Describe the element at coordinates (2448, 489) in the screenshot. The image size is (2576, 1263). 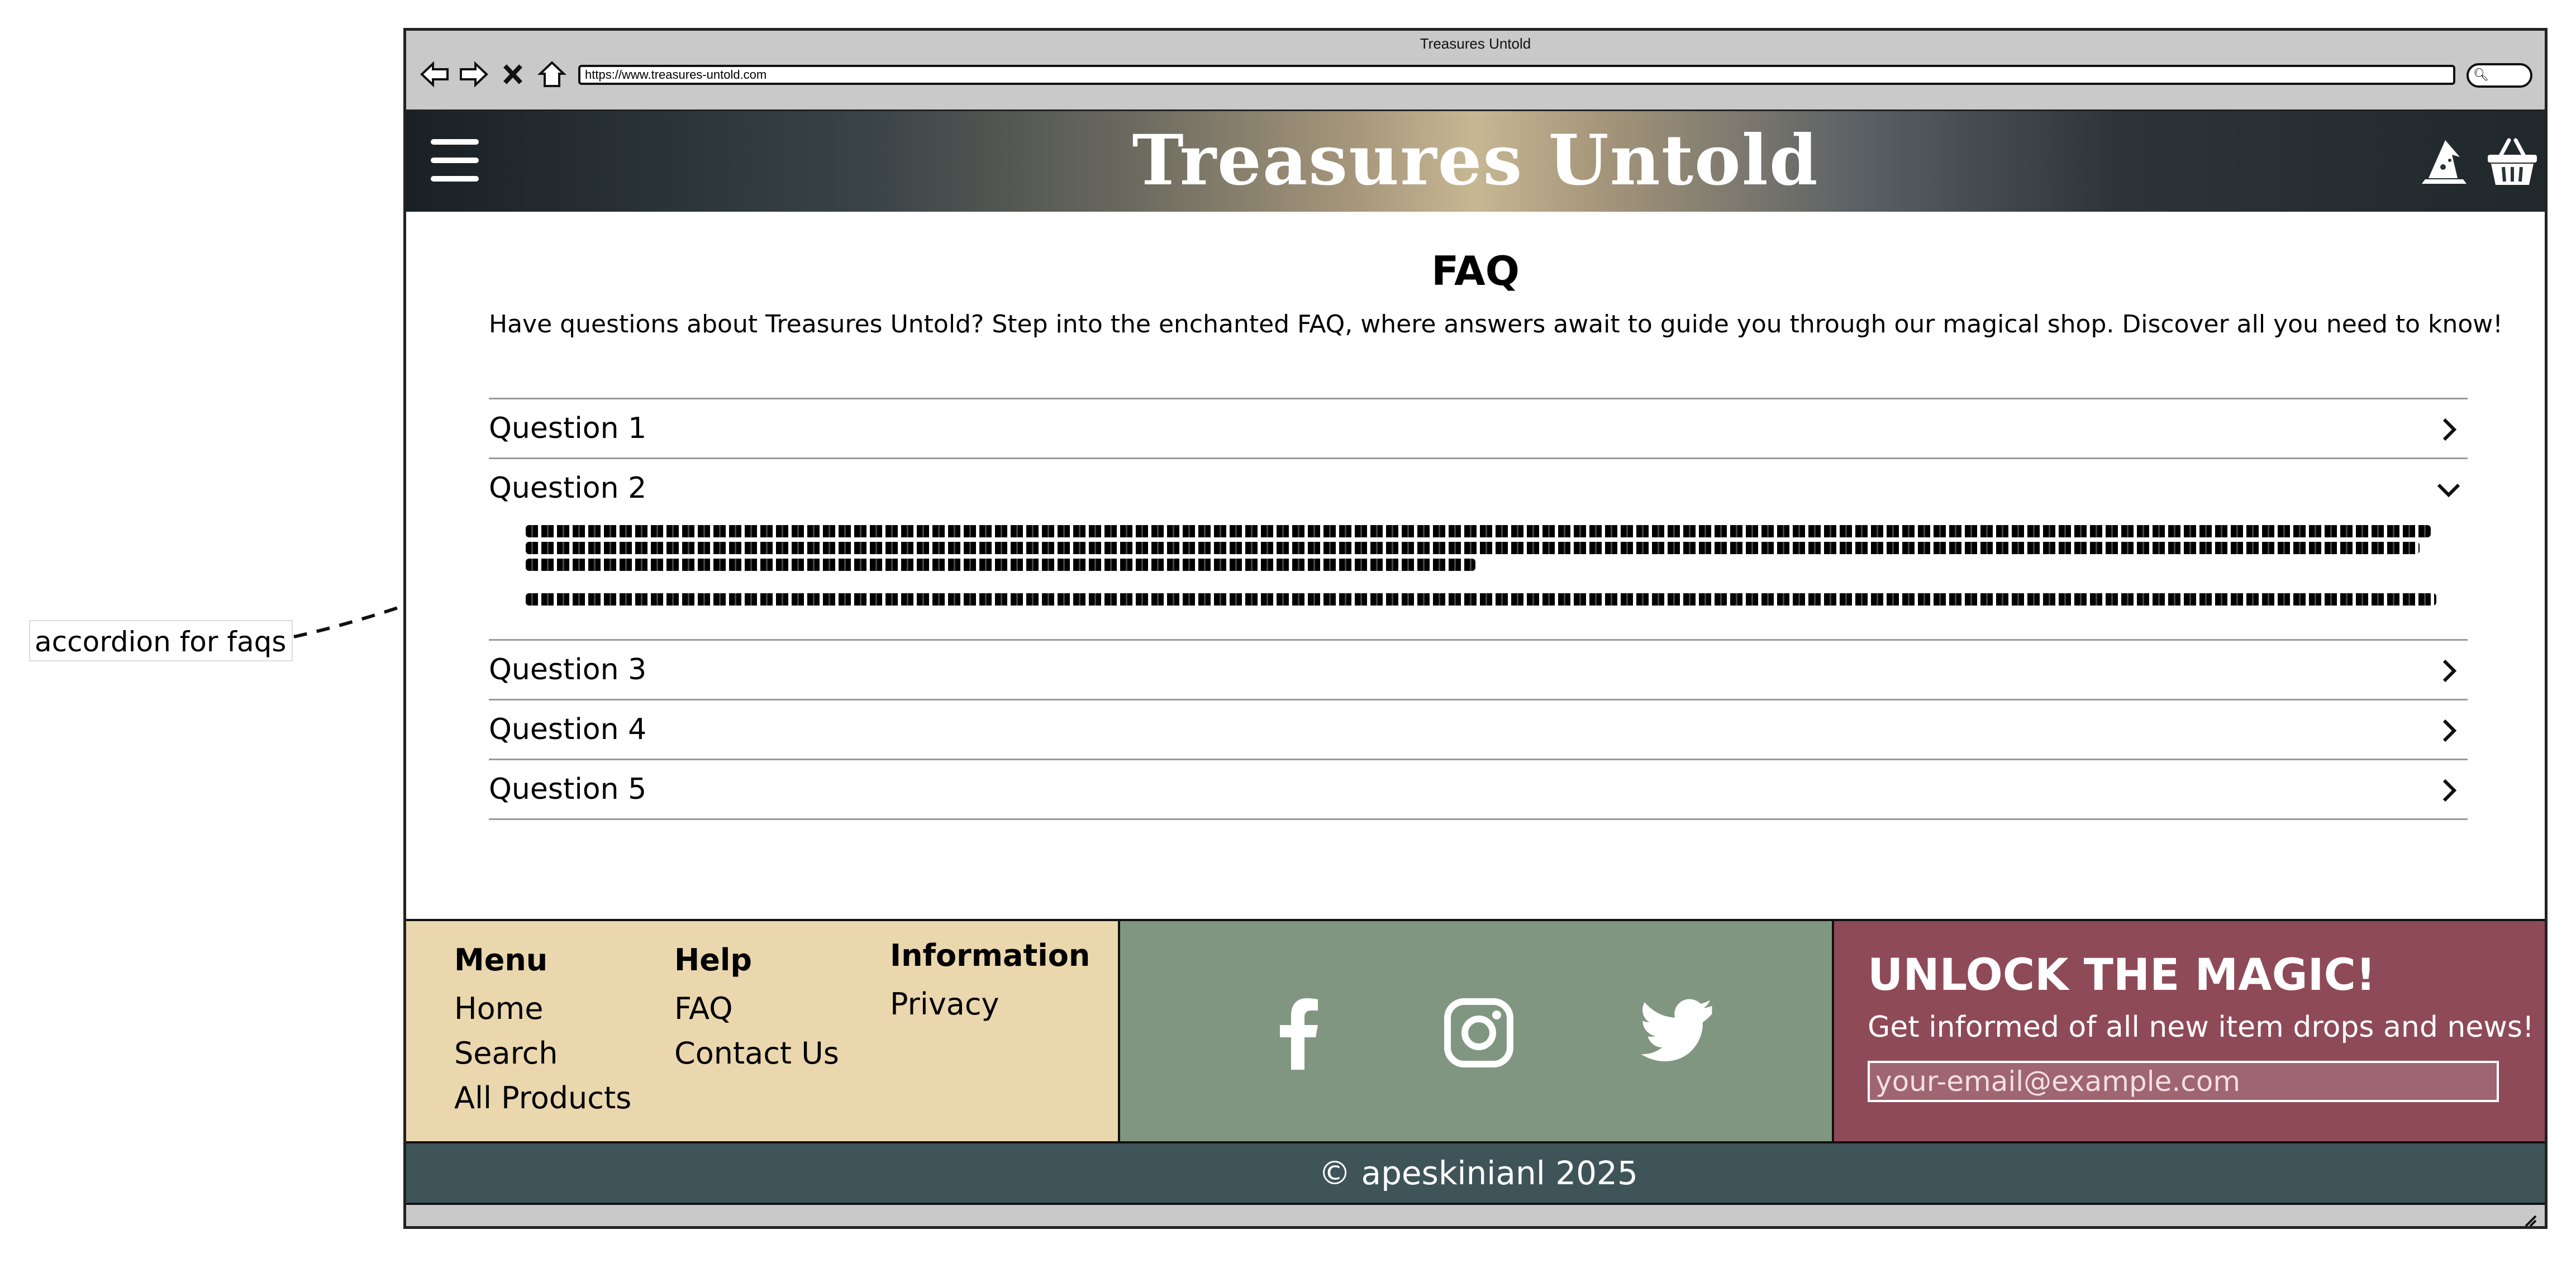
I see `chevron-down-icon` at that location.